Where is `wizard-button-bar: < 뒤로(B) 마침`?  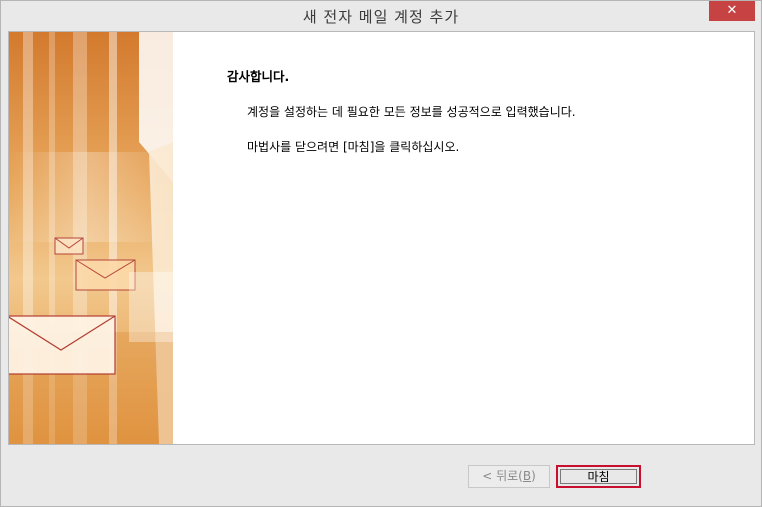
wizard-button-bar: < 뒤로(B) 마침 is located at coordinates (381, 473).